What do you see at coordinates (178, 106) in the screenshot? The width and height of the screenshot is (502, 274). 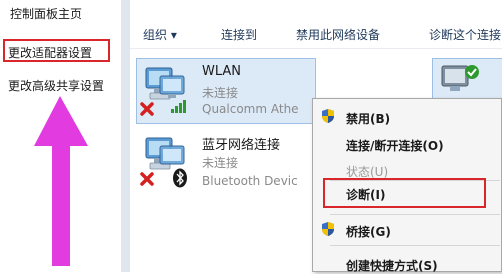 I see `signal-bars-icon` at bounding box center [178, 106].